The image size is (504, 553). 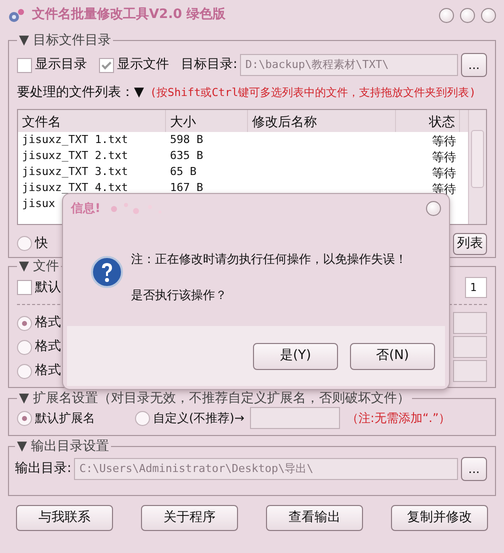 I want to click on app-icon, so click(x=17, y=15).